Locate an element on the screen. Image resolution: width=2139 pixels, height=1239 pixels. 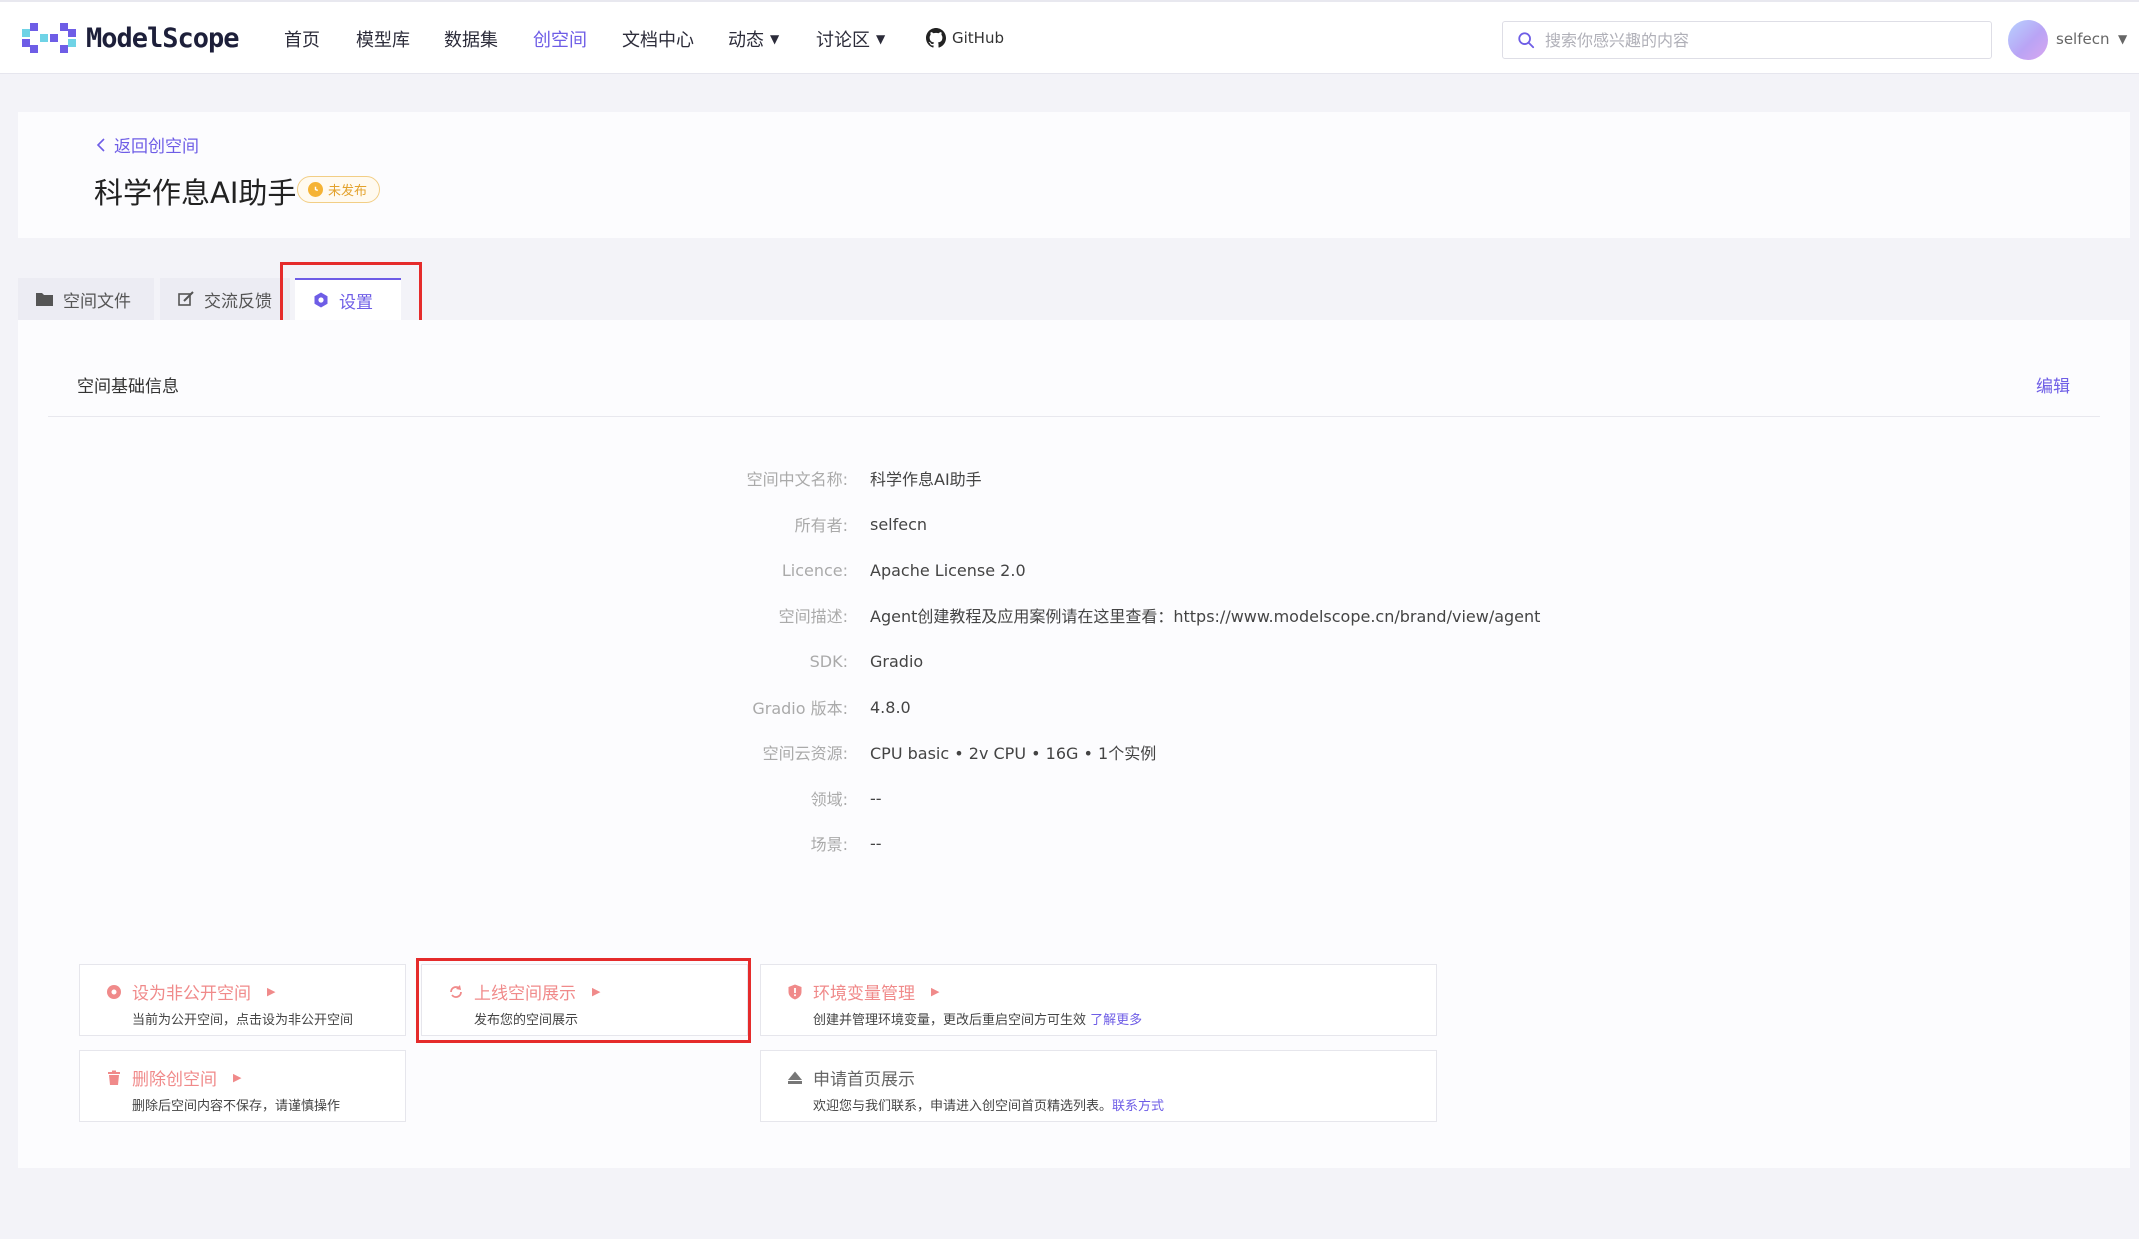
delete-space-card: 删除创空间 ▶ 删除后空间内容不保存，请谨慎操作 is located at coordinates (242, 1086).